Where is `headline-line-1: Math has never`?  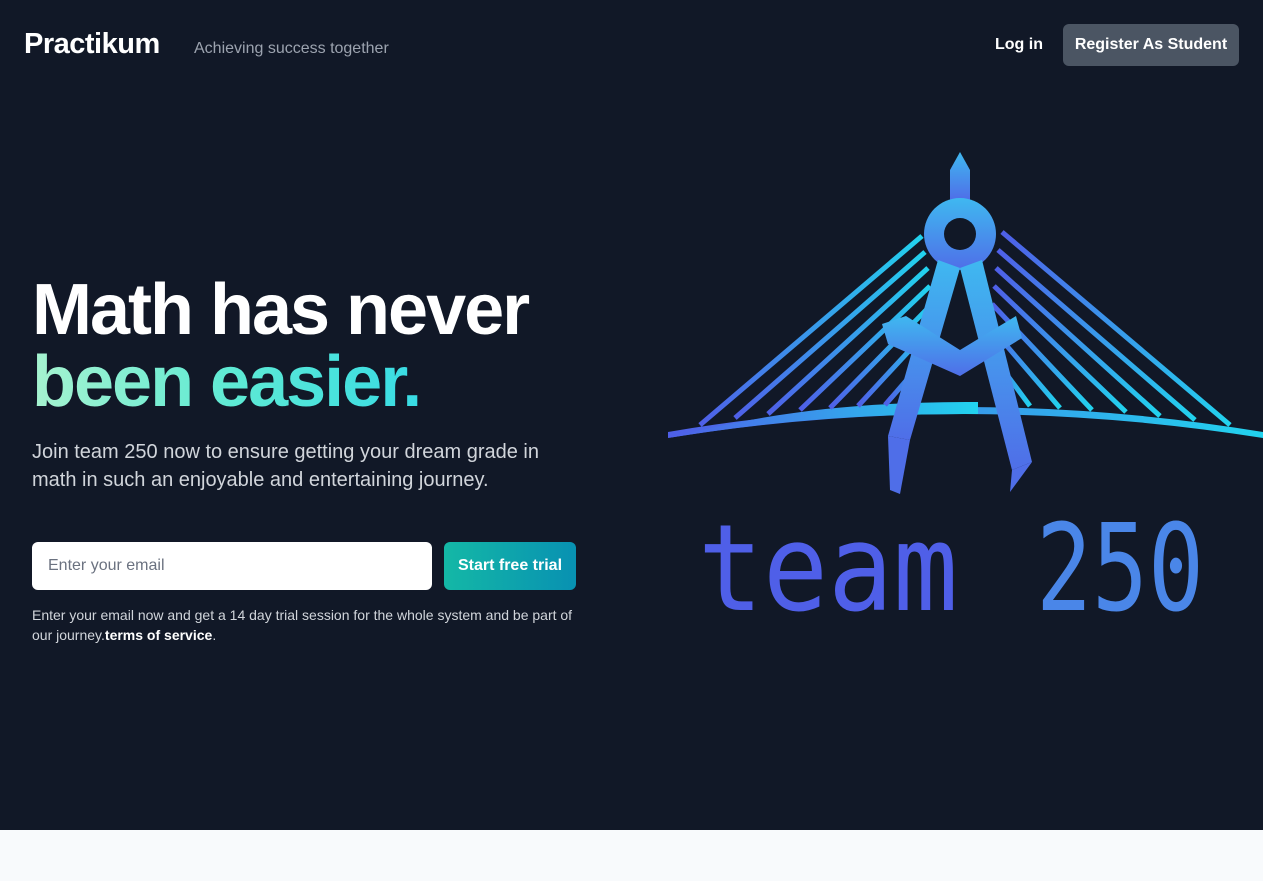 headline-line-1: Math has never is located at coordinates (281, 310).